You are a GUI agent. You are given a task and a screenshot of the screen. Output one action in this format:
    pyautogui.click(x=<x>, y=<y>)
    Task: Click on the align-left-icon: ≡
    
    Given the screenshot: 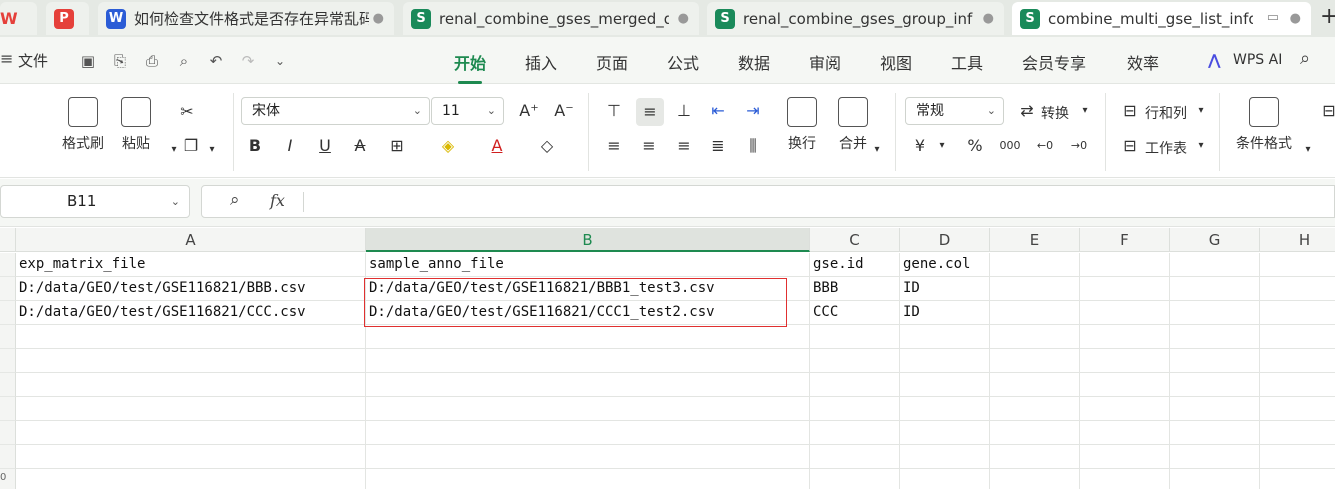 What is the action you would take?
    pyautogui.click(x=614, y=146)
    